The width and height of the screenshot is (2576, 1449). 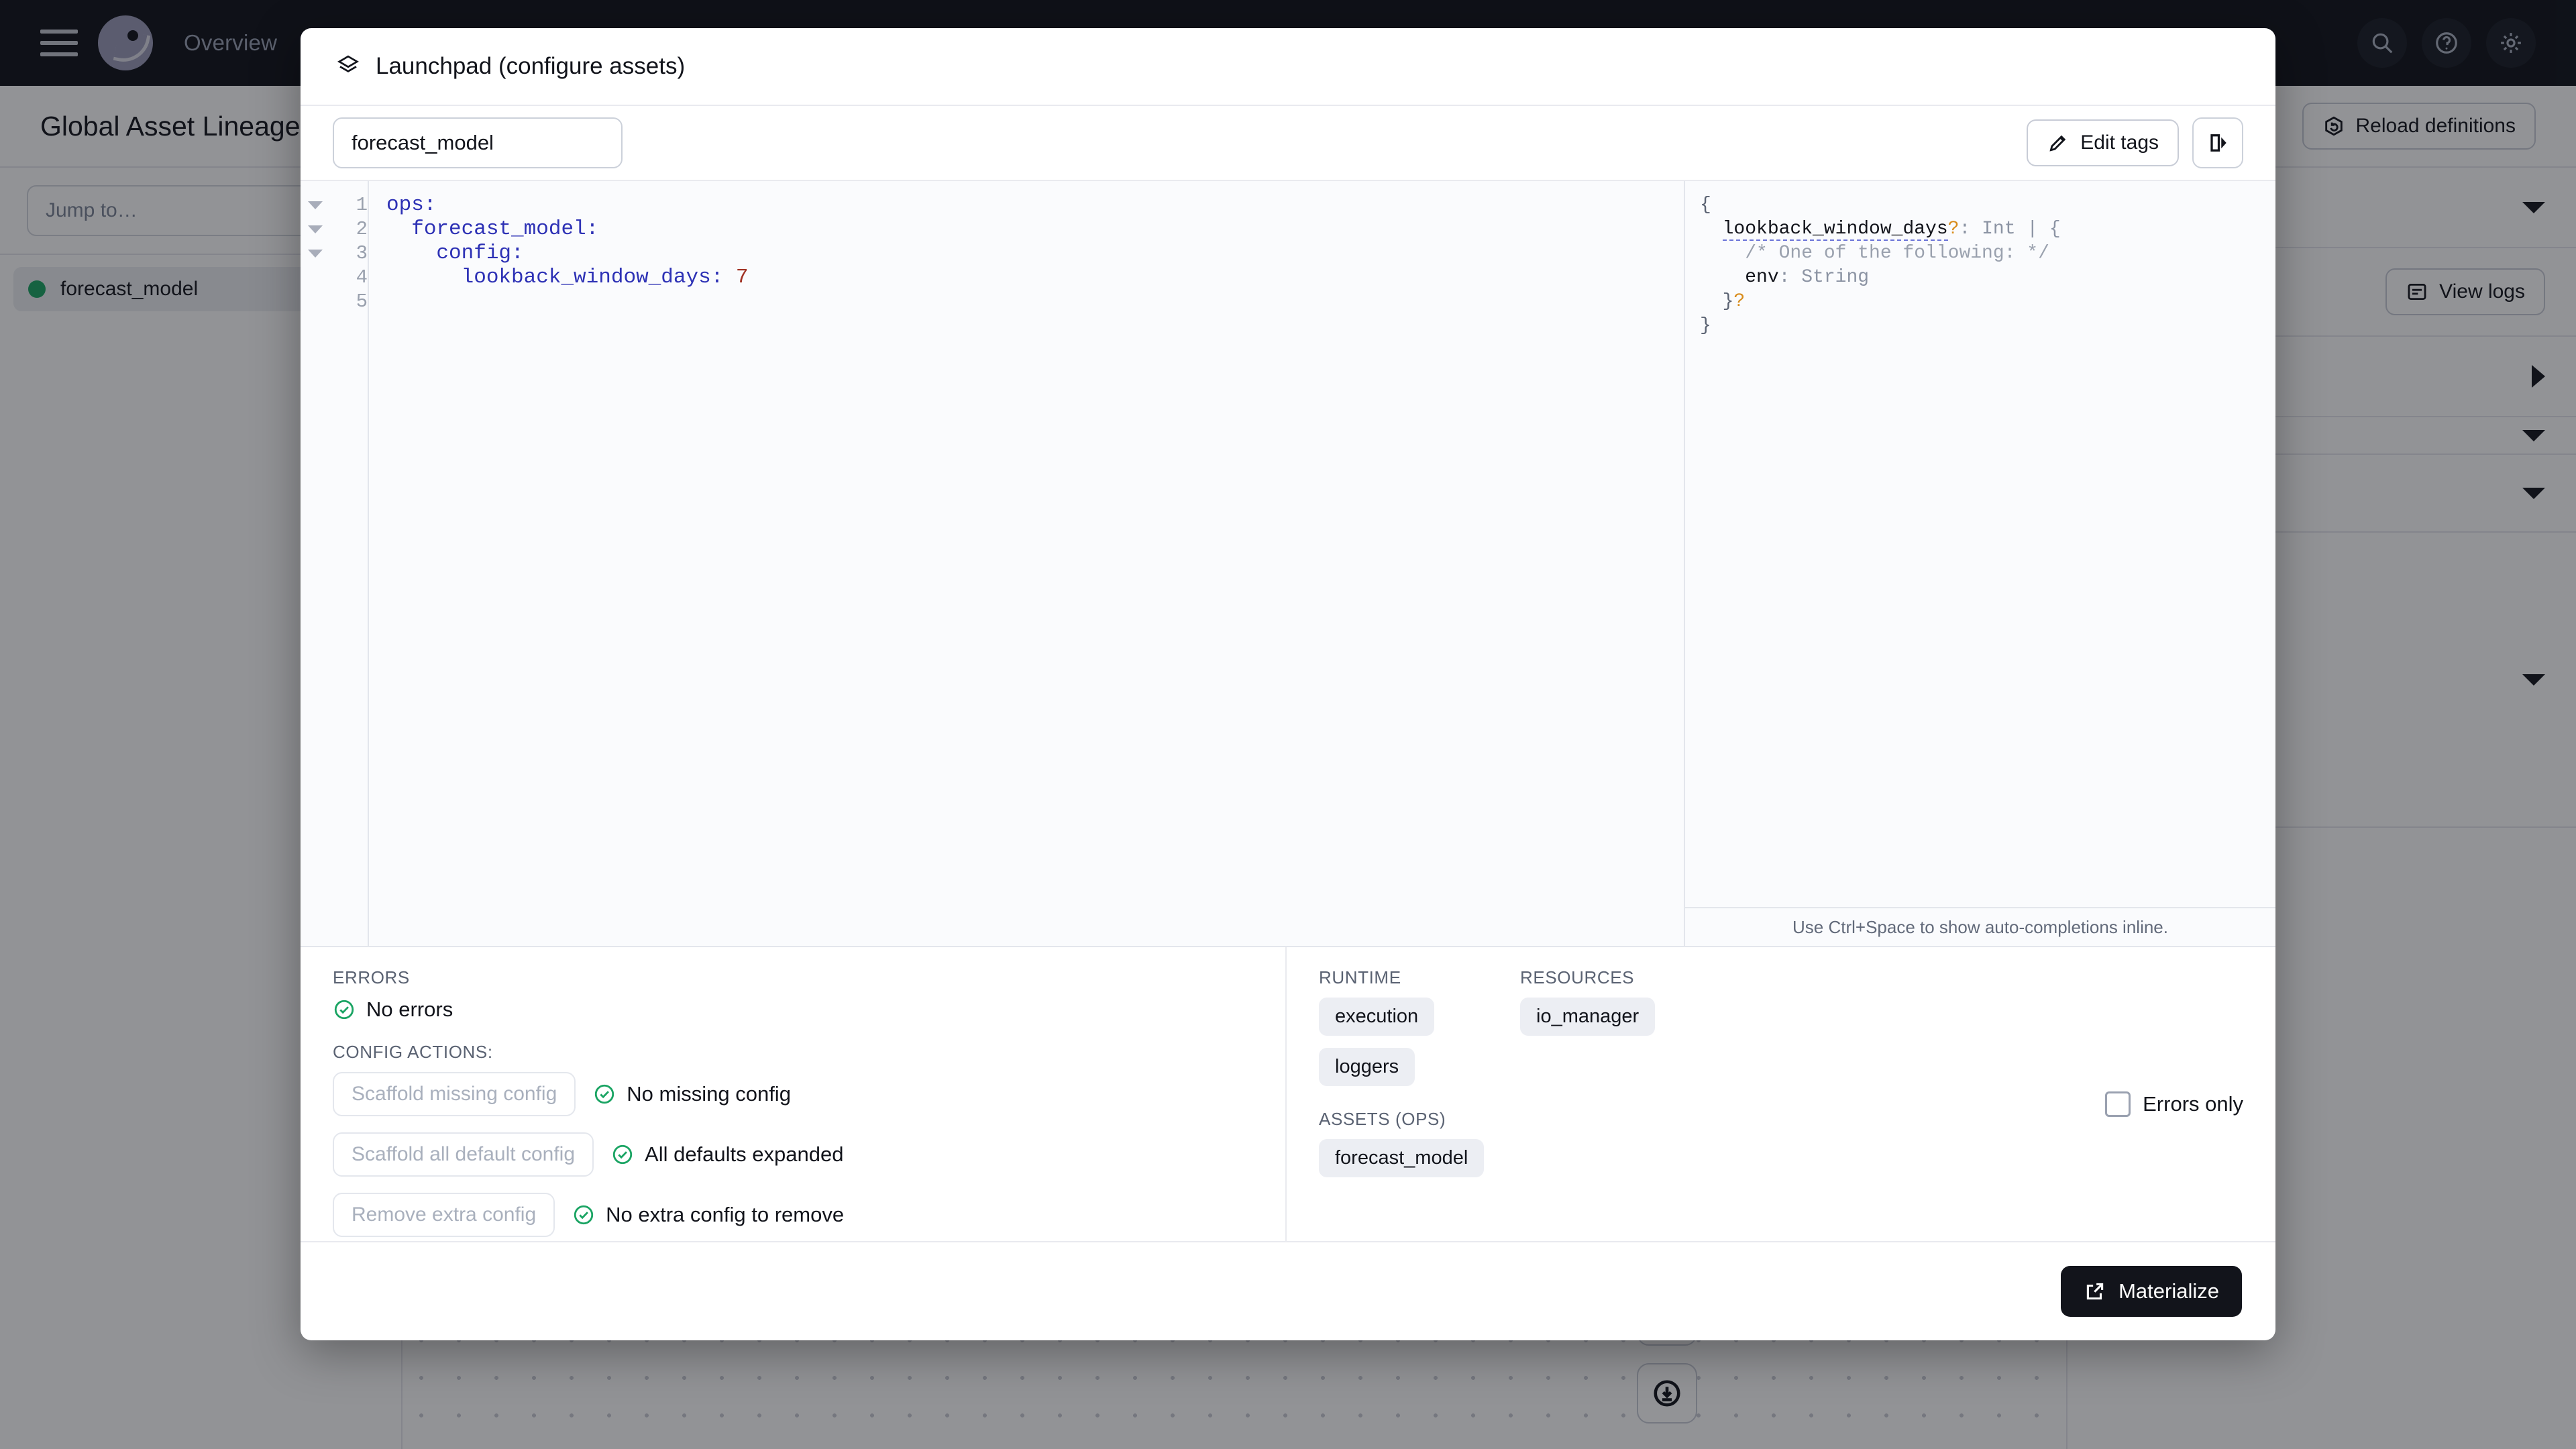 I want to click on errors-status-text: No errors, so click(x=409, y=1009).